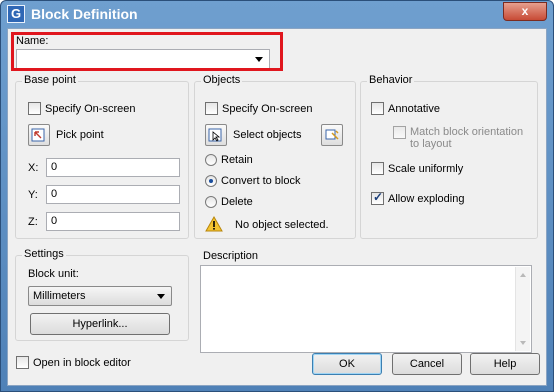  I want to click on delete-radio: Delete, so click(229, 202).